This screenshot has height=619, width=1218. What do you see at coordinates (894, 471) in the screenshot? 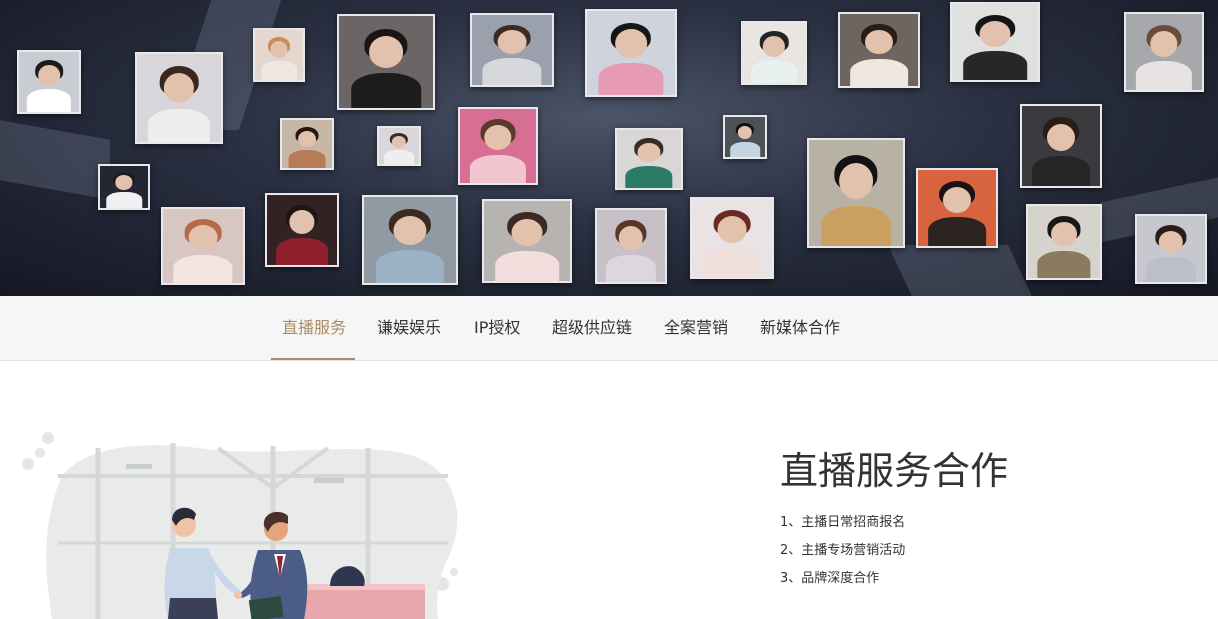
I see `section-title: 直播服务合作` at bounding box center [894, 471].